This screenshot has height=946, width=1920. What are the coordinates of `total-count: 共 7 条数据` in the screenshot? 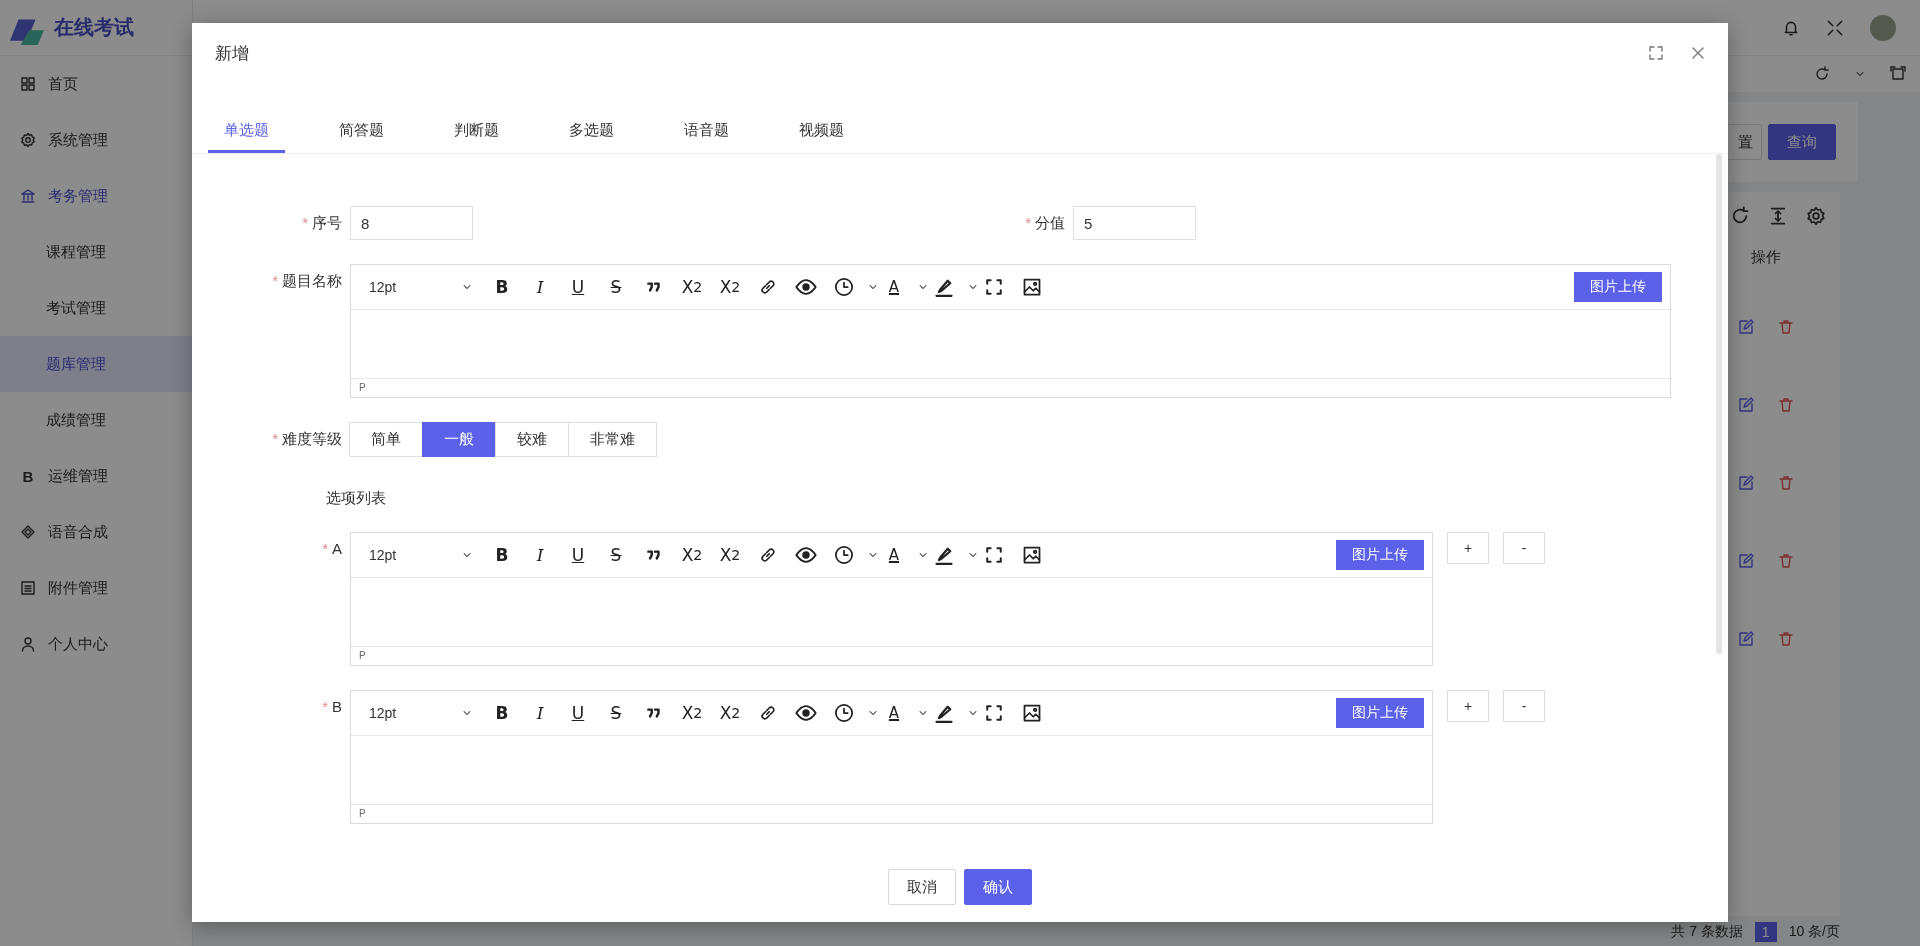 It's located at (1707, 932).